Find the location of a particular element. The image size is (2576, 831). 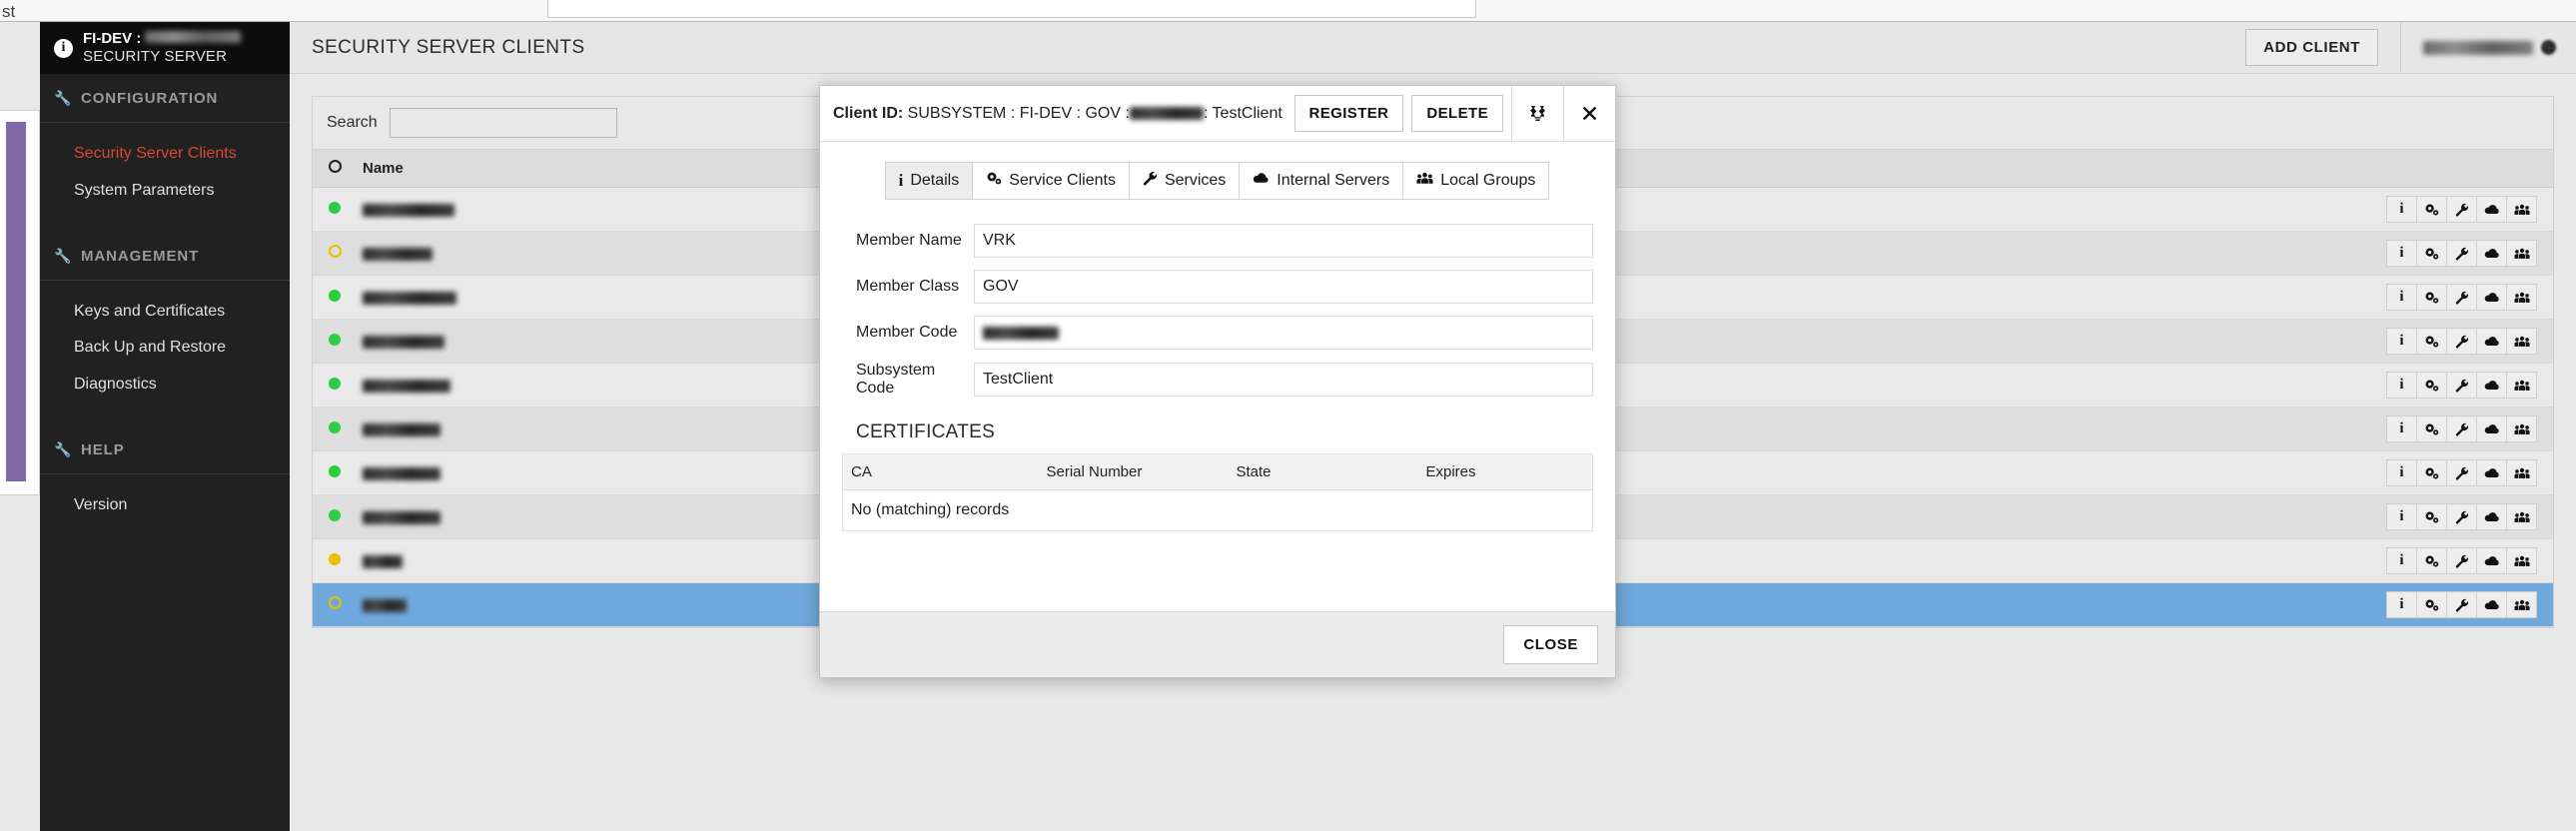

wrench-icon is located at coordinates (1150, 181).